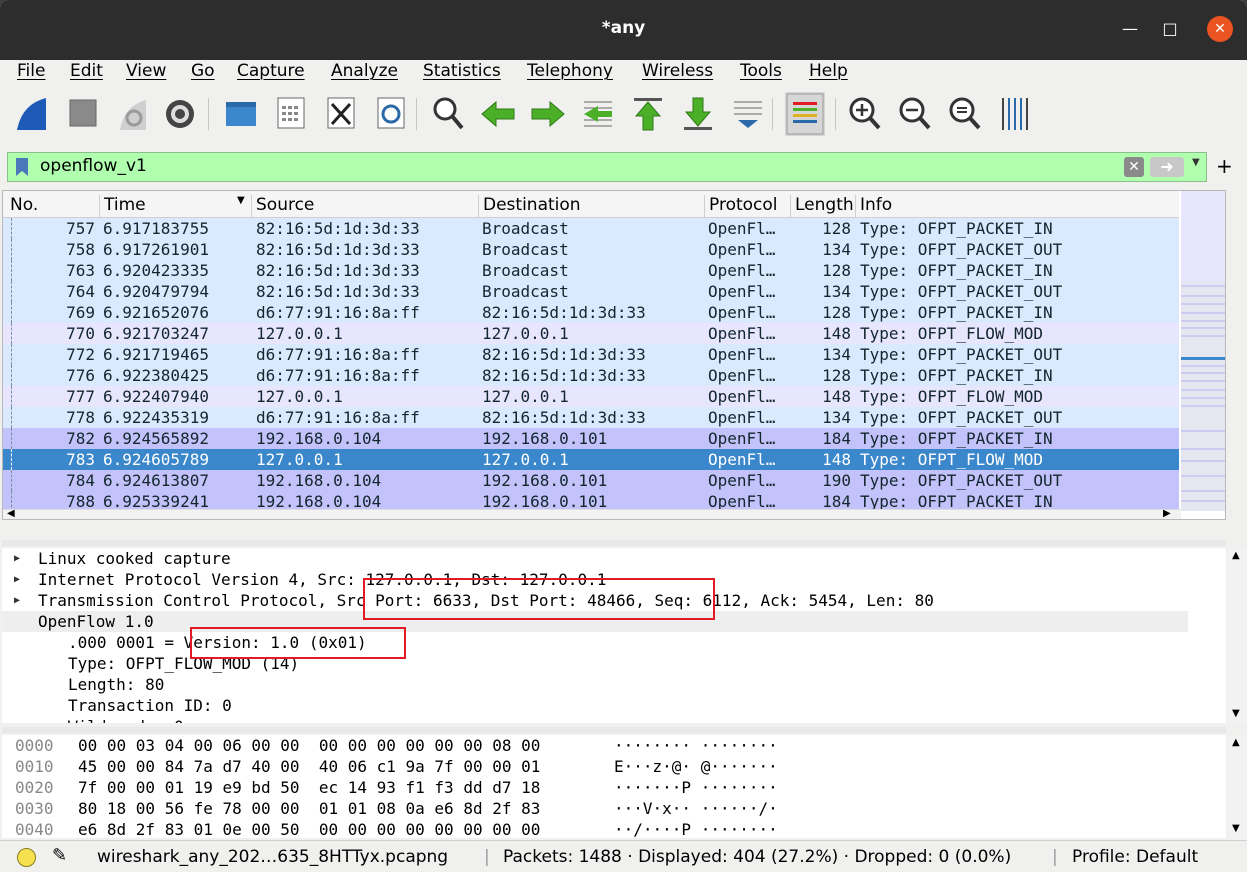 The image size is (1247, 872). I want to click on resize-columns-icon, so click(1015, 114).